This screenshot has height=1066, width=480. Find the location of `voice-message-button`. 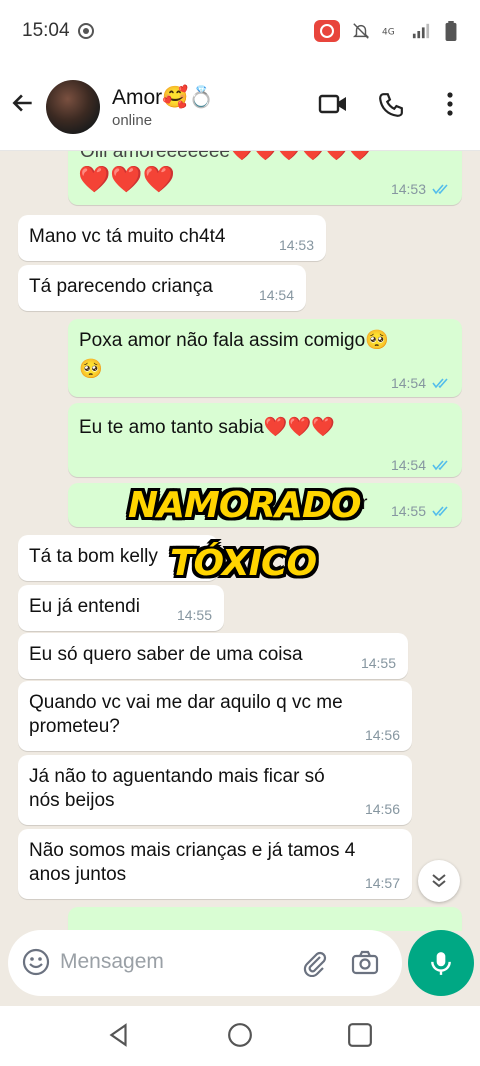

voice-message-button is located at coordinates (441, 963).